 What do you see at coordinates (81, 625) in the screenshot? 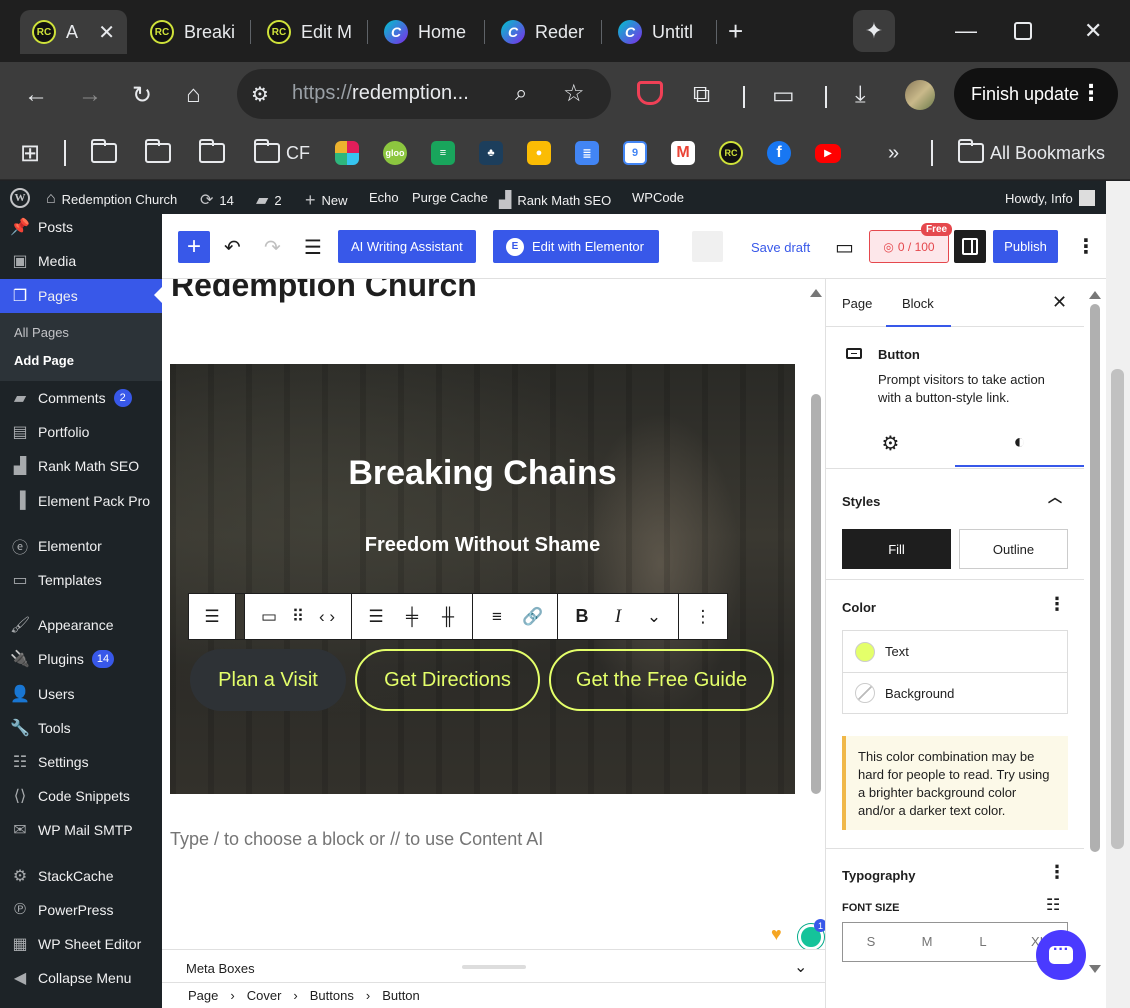
I see `menu-appearance: 🖌 Appearance` at bounding box center [81, 625].